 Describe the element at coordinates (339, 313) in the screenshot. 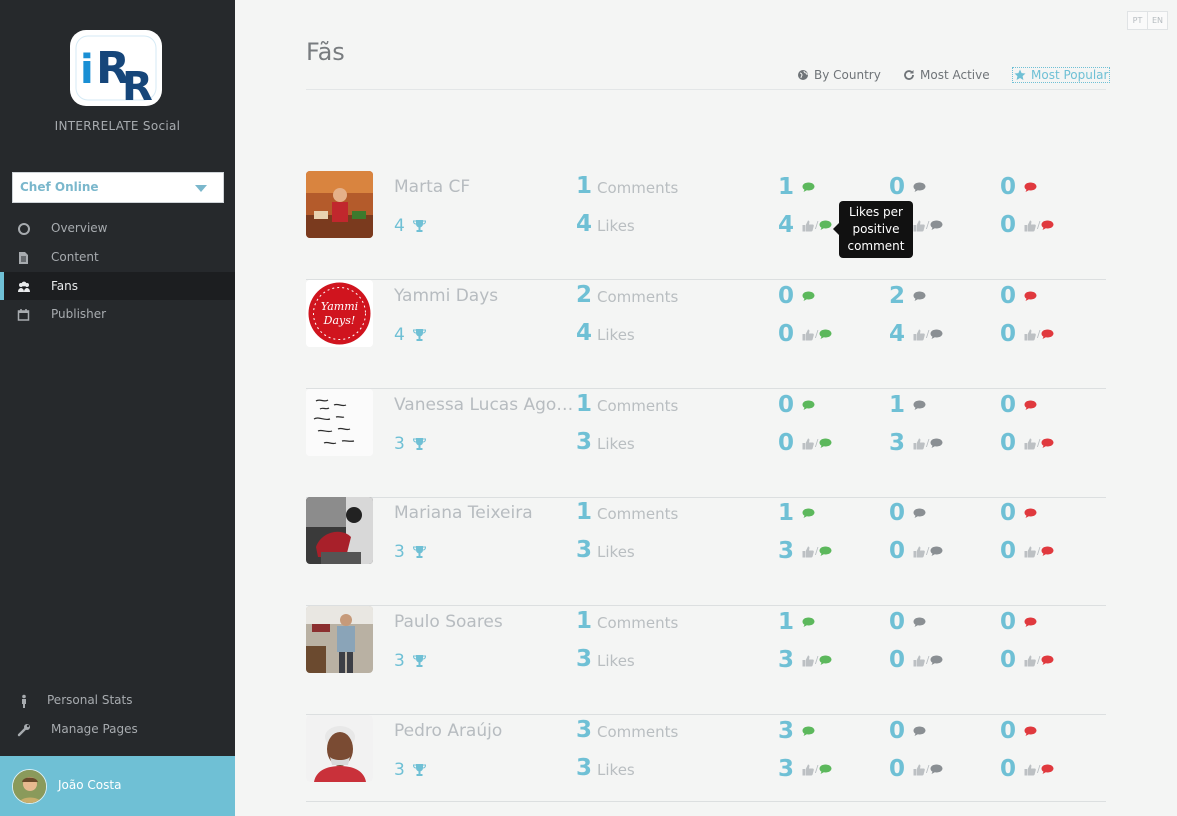

I see `fan-avatar-image: Yammi Days!` at that location.